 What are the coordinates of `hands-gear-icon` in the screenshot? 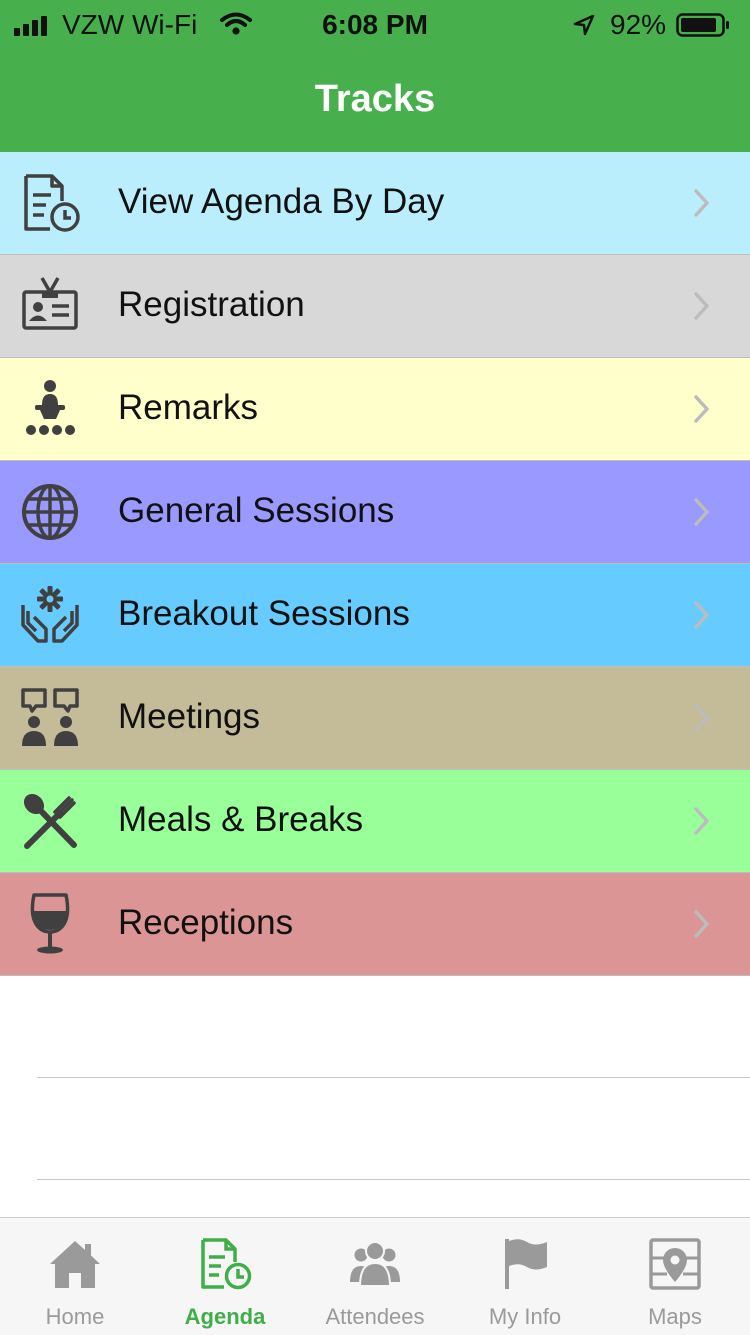 It's located at (50, 614).